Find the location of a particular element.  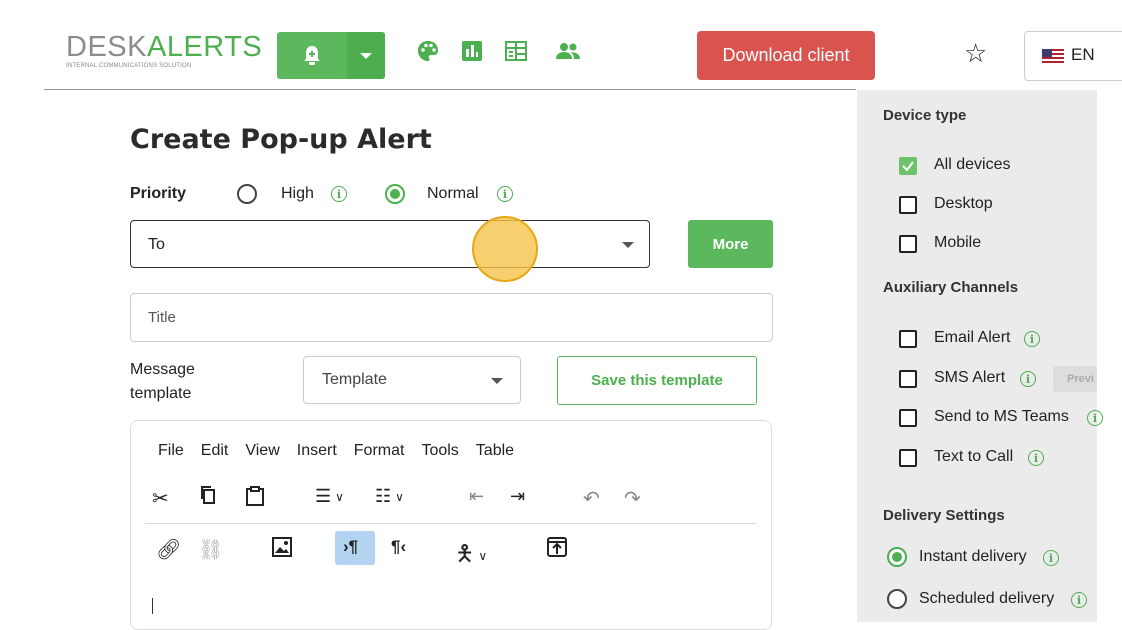

palette-icon is located at coordinates (428, 51).